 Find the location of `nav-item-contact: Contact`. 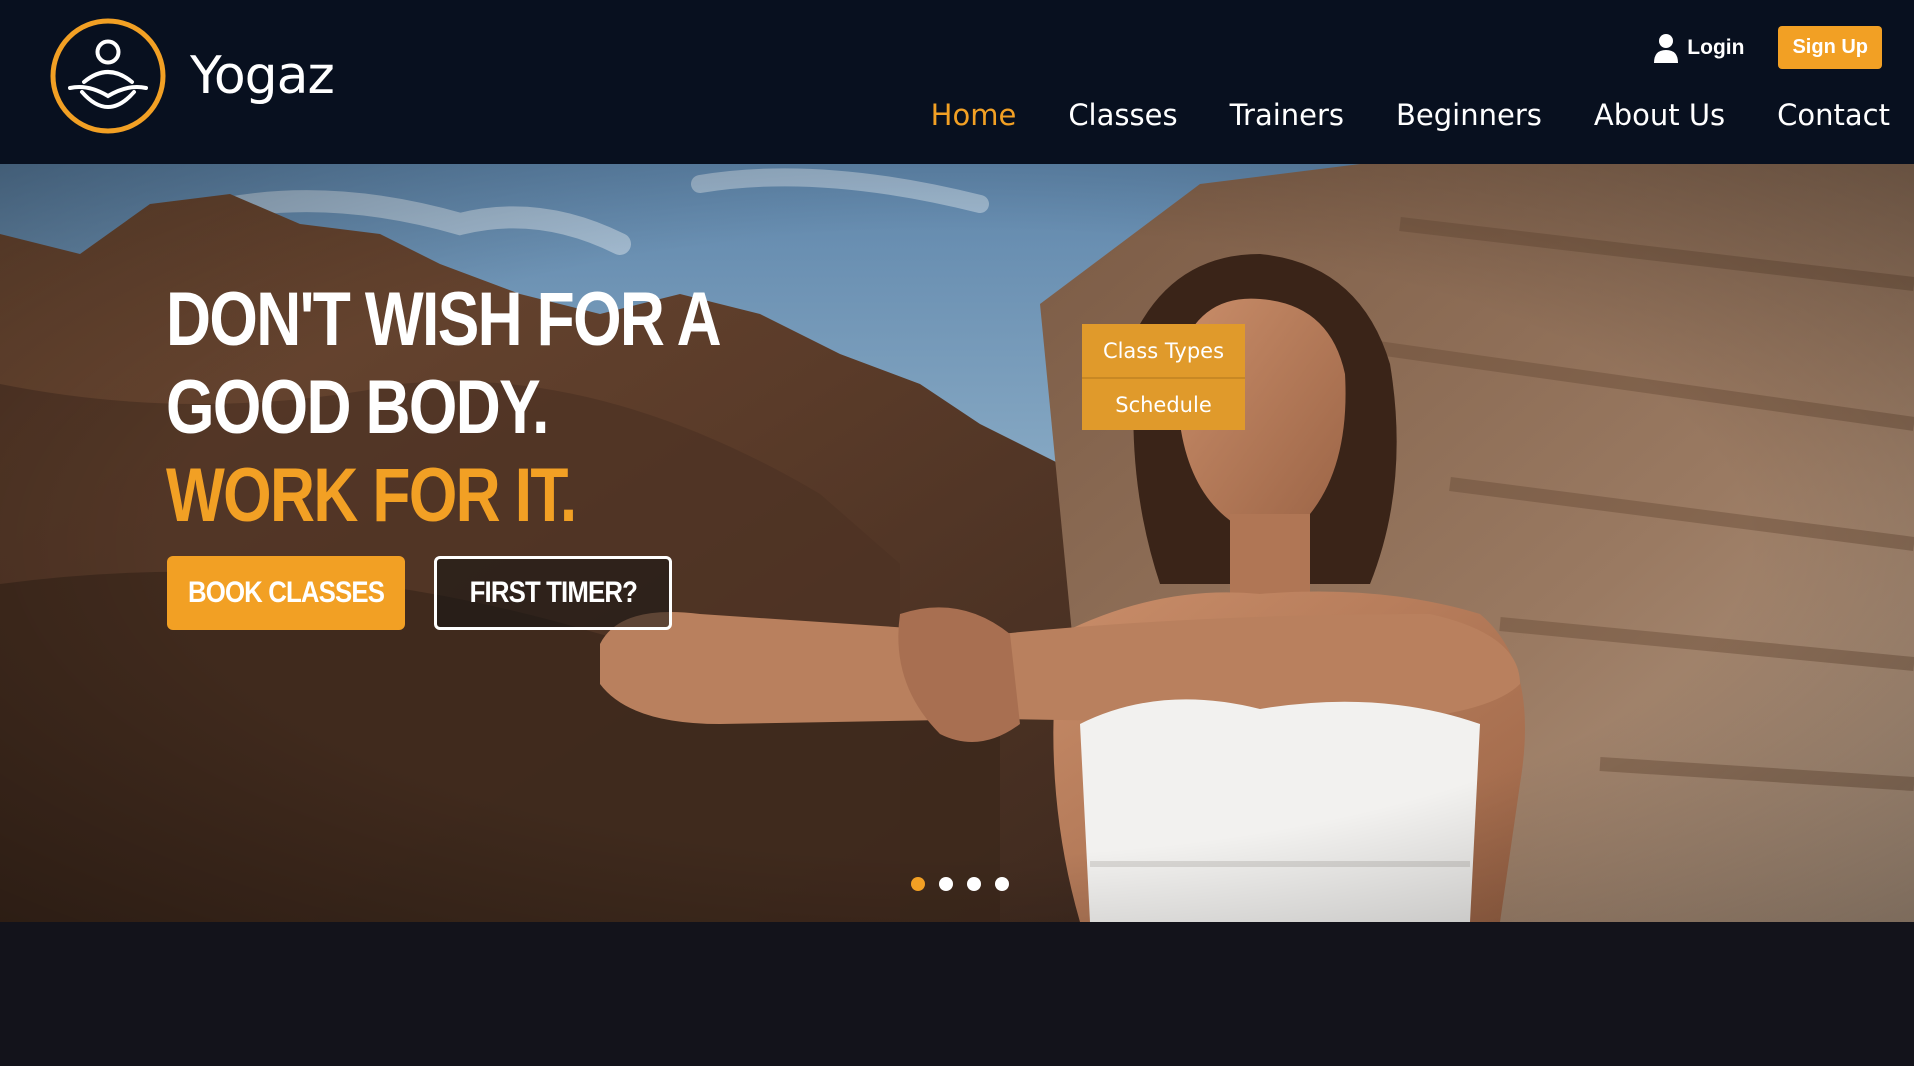

nav-item-contact: Contact is located at coordinates (1833, 115).